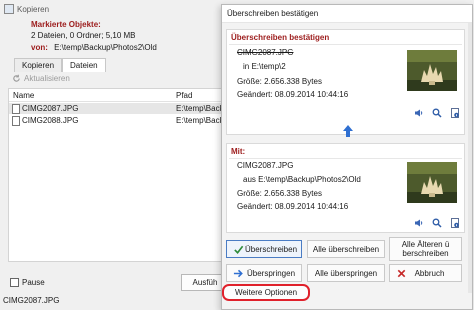  What do you see at coordinates (16, 78) in the screenshot?
I see `refresh-icon` at bounding box center [16, 78].